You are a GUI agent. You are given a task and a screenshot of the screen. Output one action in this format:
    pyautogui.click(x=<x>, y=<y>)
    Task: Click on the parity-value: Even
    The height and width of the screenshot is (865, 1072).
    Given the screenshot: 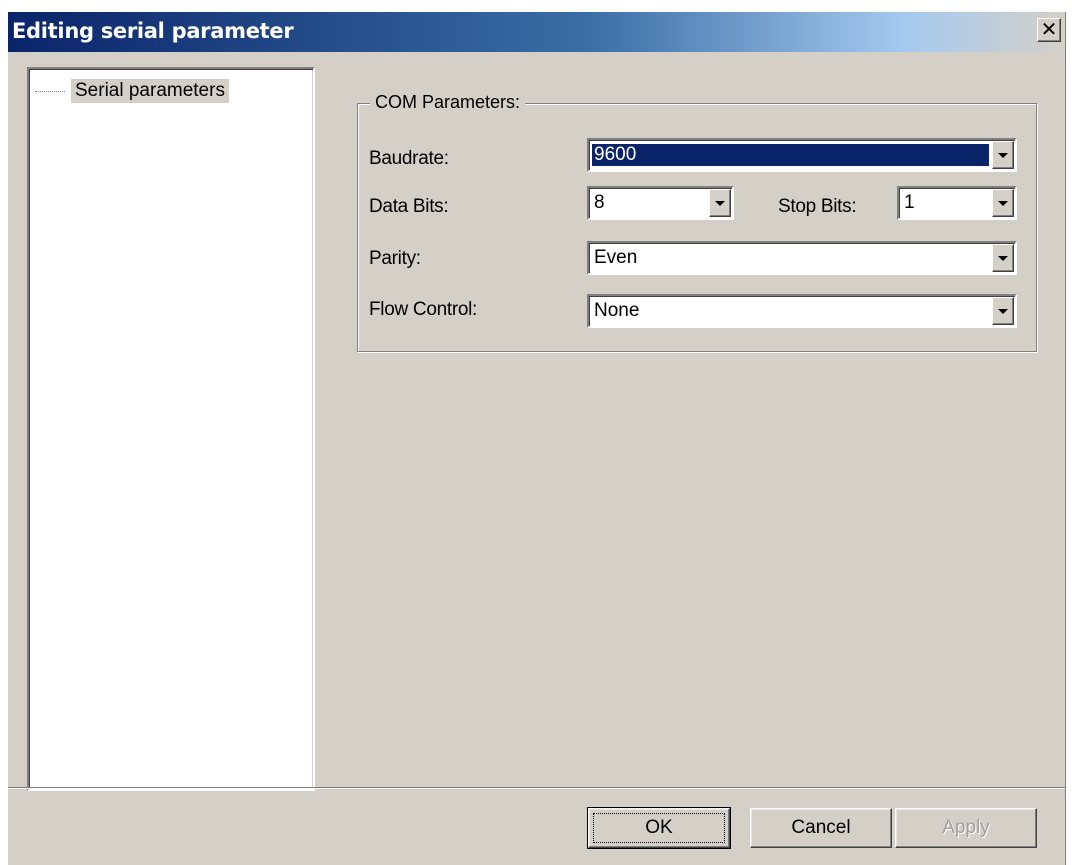 What is the action you would take?
    pyautogui.click(x=616, y=257)
    